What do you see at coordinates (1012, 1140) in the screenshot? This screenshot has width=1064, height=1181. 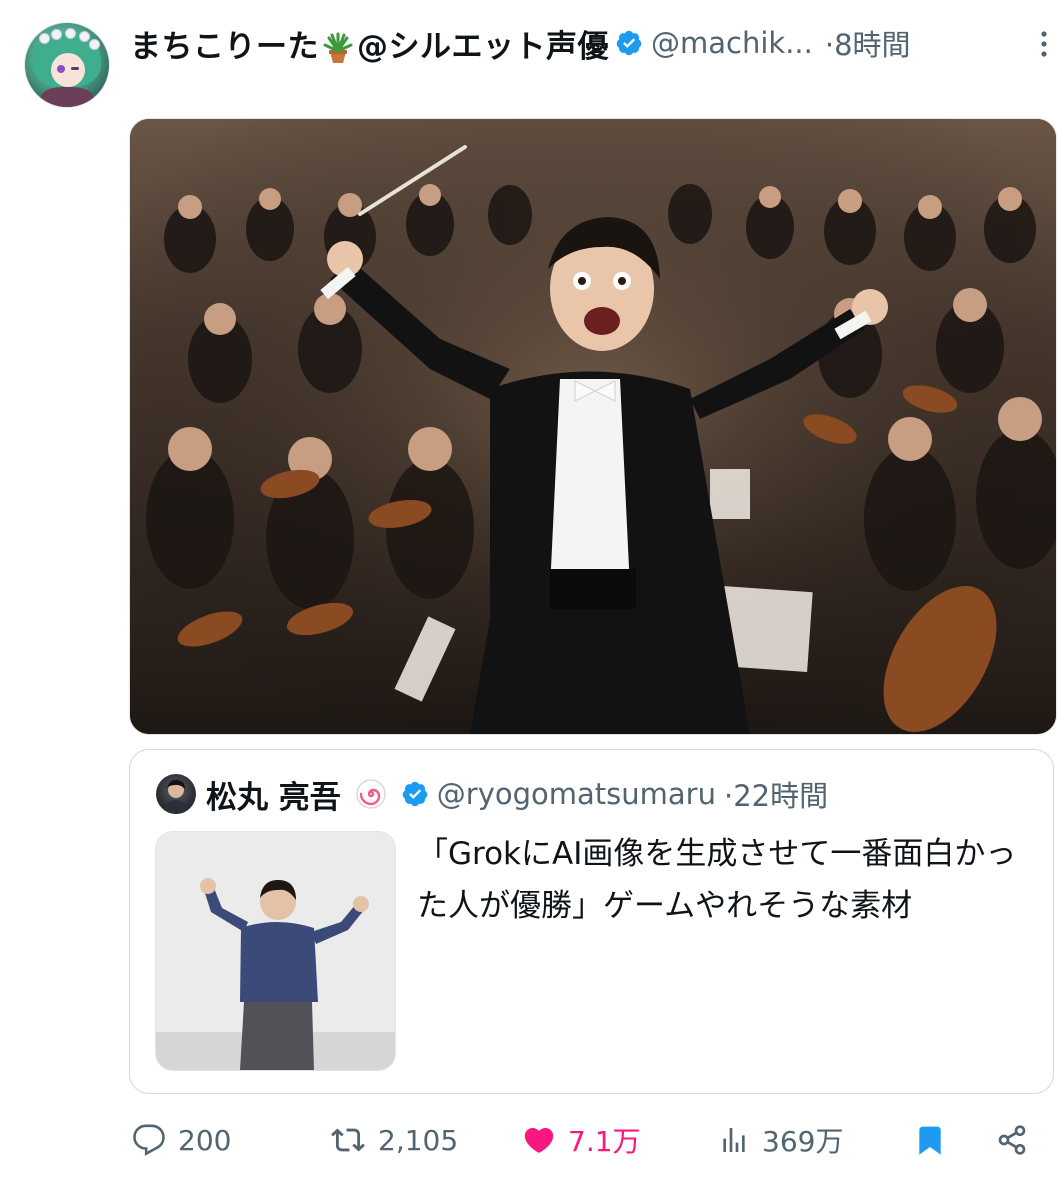 I see `share-icon` at bounding box center [1012, 1140].